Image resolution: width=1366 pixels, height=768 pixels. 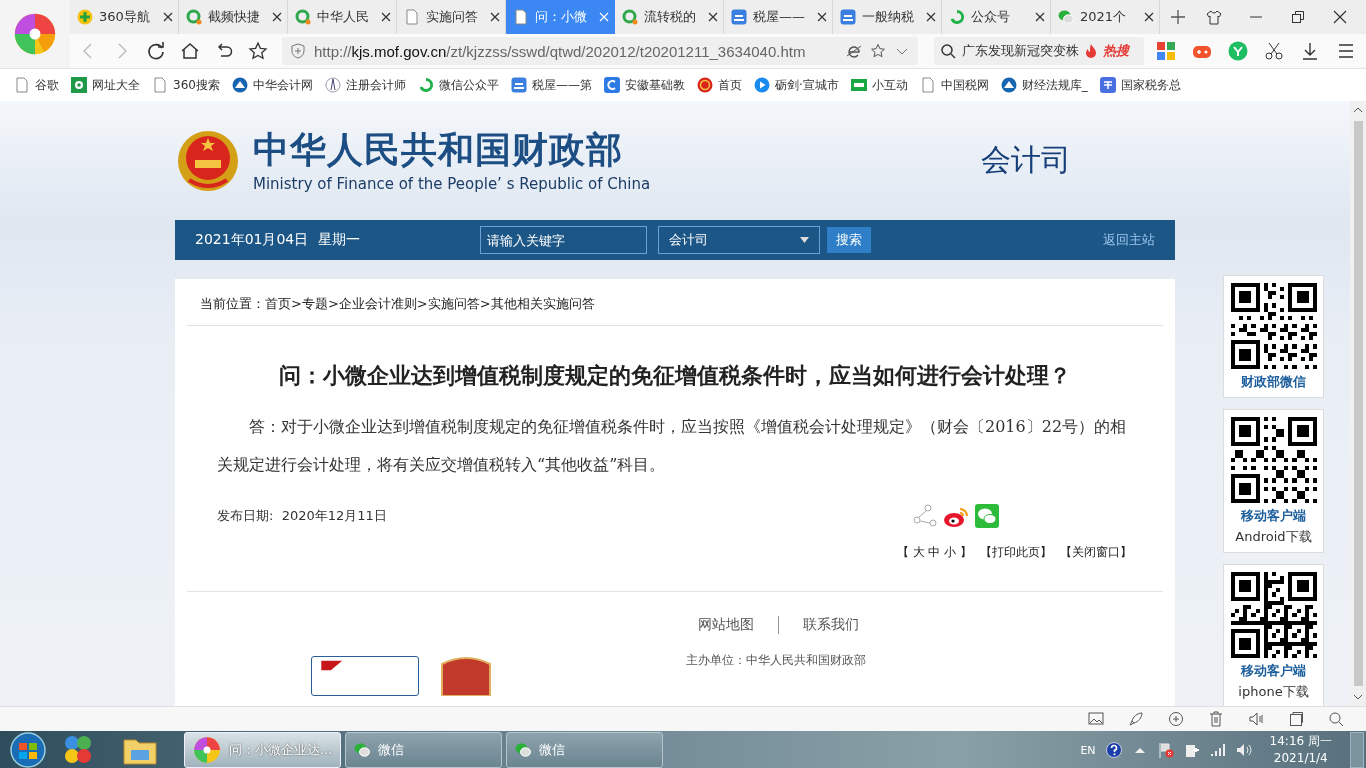 What do you see at coordinates (719, 85) in the screenshot?
I see `bookmark: 首页` at bounding box center [719, 85].